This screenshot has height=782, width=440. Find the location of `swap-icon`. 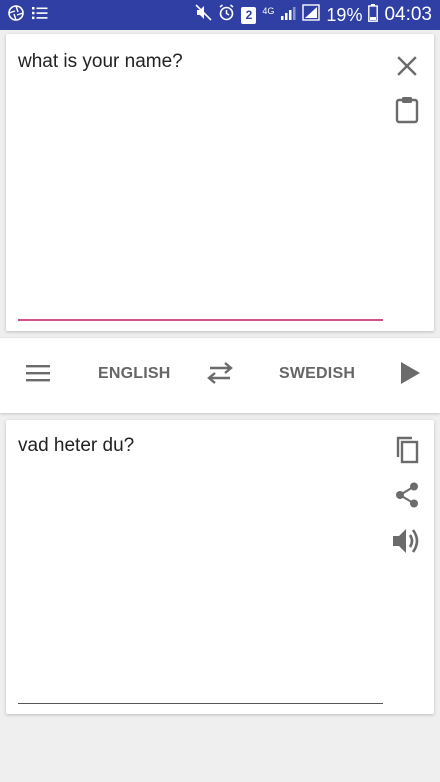

swap-icon is located at coordinates (220, 375).